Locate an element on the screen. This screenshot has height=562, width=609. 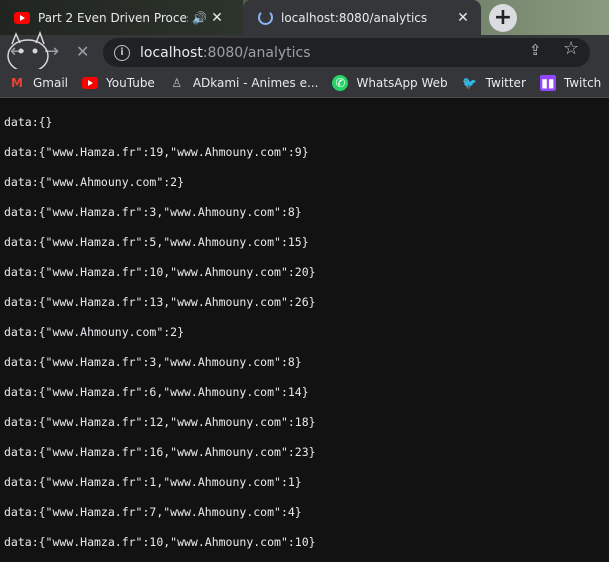
tab-title: Part 2 Even Driven Processing is located at coordinates (113, 17).